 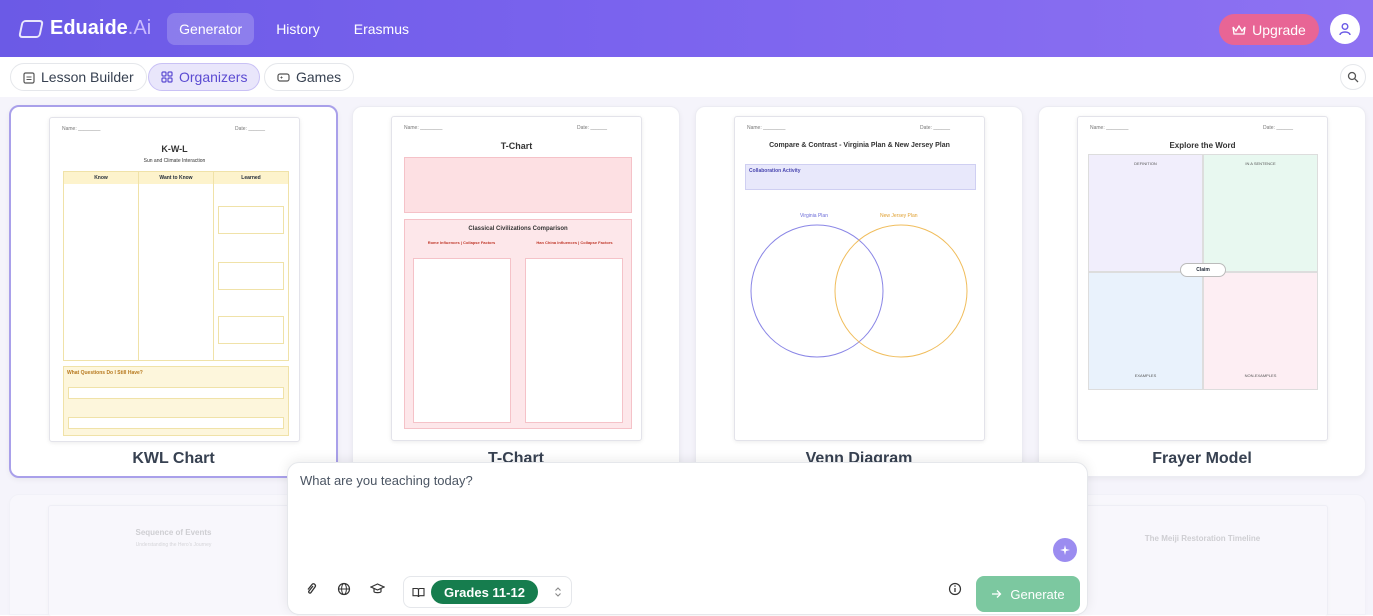 I want to click on app-name-suffix: .Ai, so click(x=139, y=28).